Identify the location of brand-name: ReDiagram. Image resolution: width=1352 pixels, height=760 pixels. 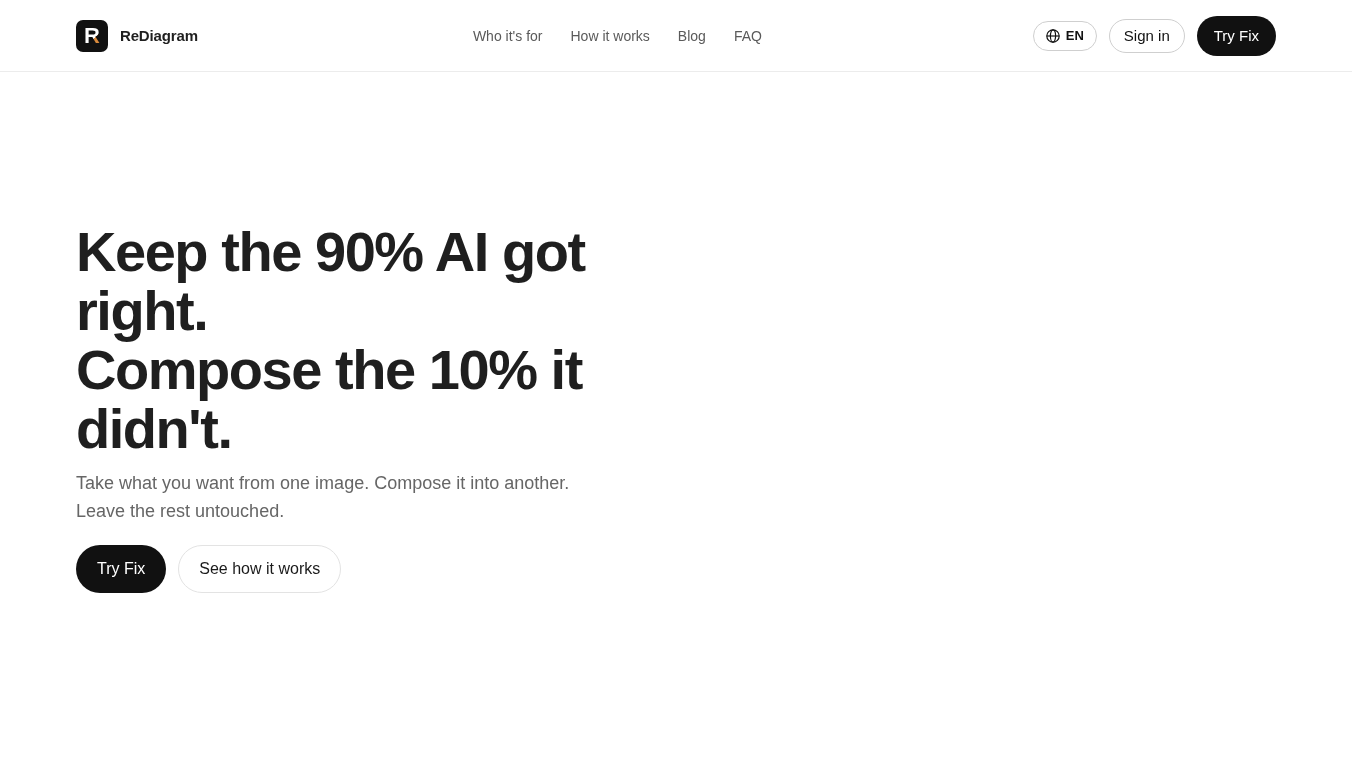
(159, 35).